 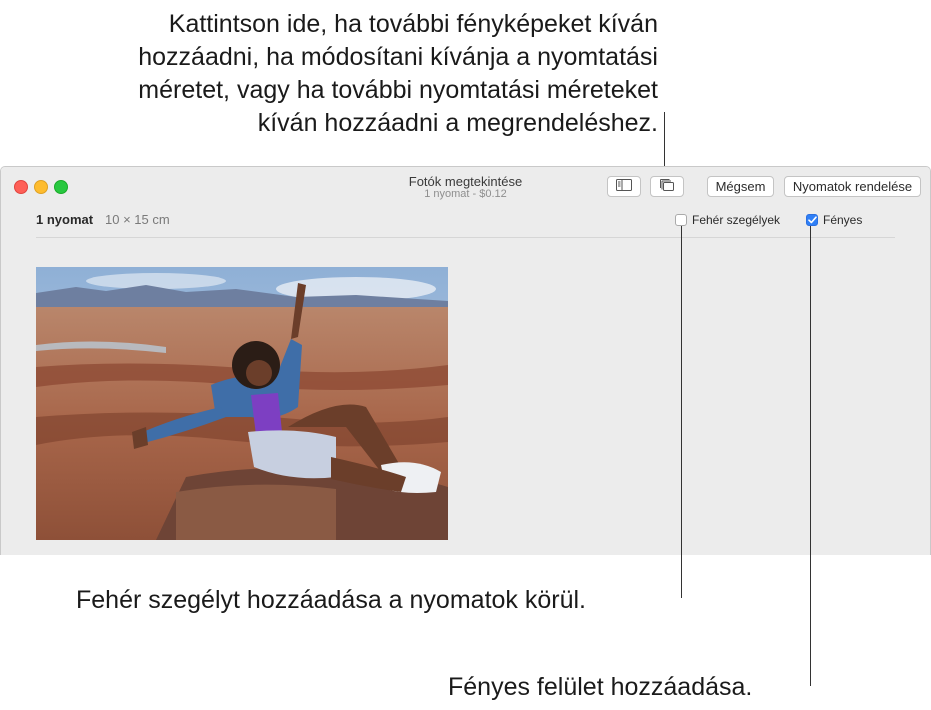 I want to click on glossy-checkbox: Fényes, so click(x=834, y=220).